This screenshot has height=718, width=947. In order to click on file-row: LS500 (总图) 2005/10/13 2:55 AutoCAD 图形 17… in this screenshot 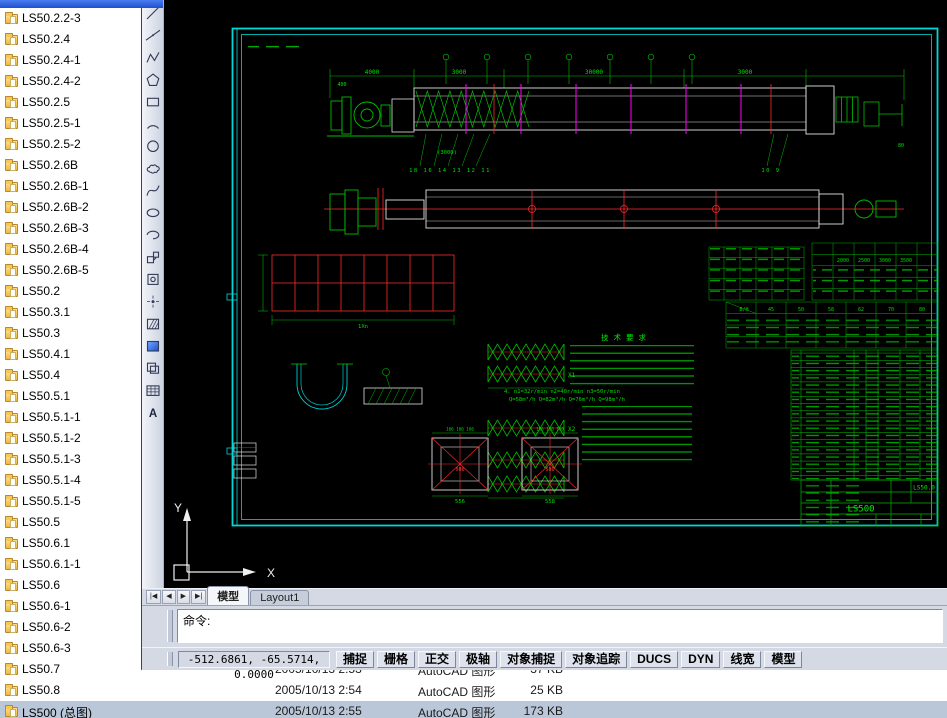, I will do `click(473, 709)`.